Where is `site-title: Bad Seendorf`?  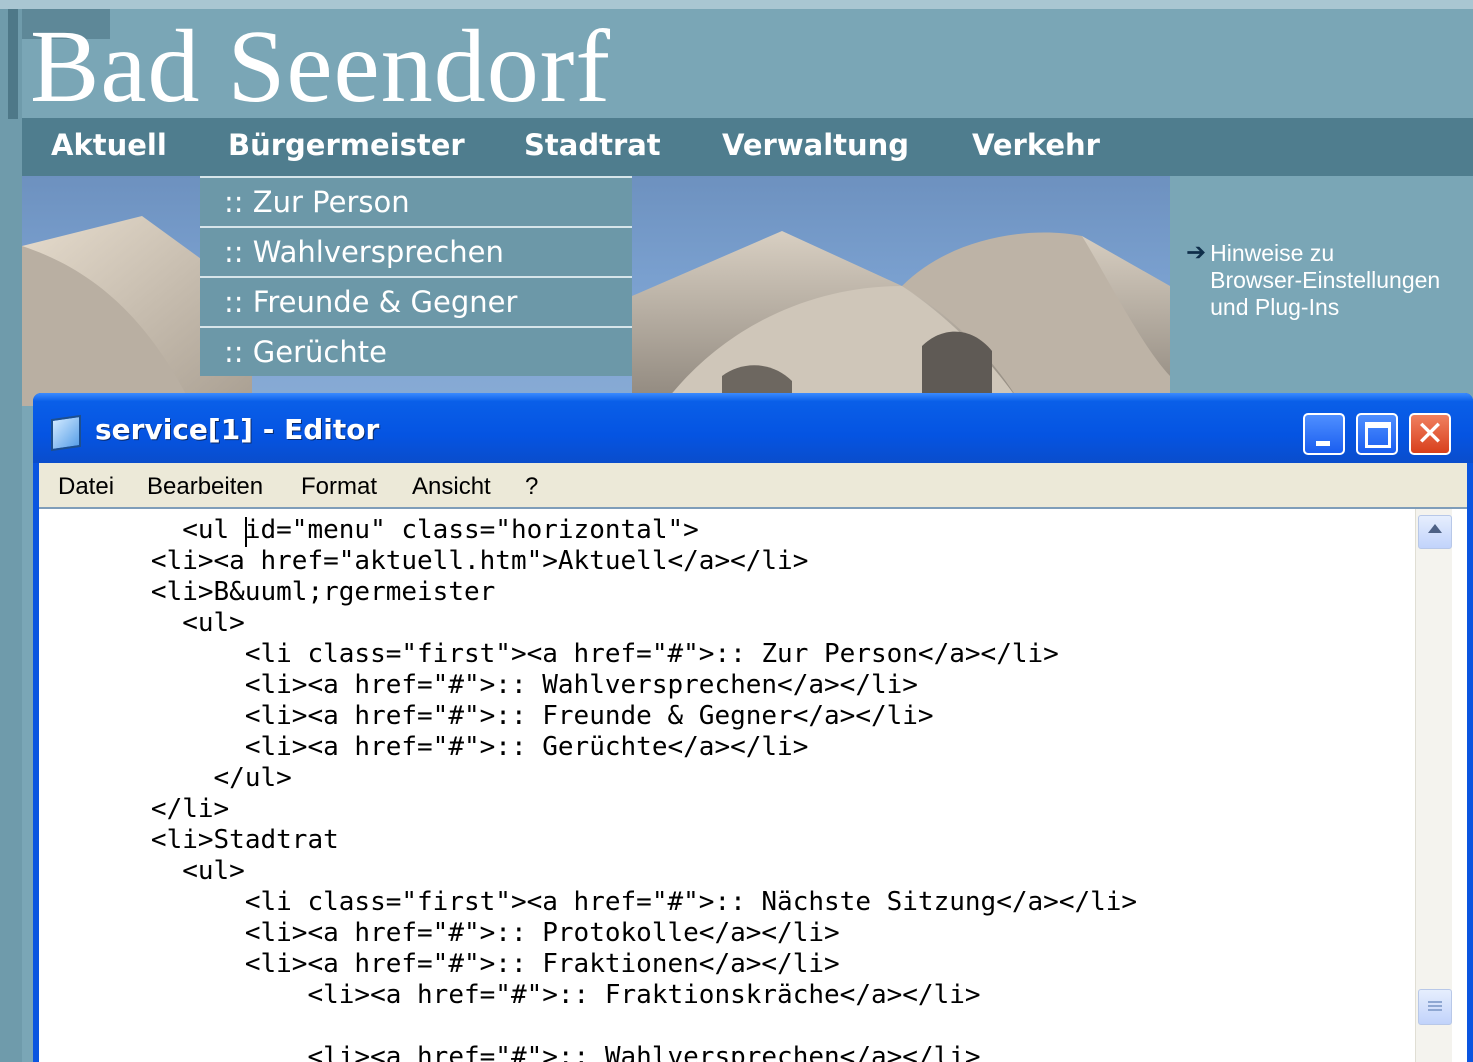
site-title: Bad Seendorf is located at coordinates (320, 66).